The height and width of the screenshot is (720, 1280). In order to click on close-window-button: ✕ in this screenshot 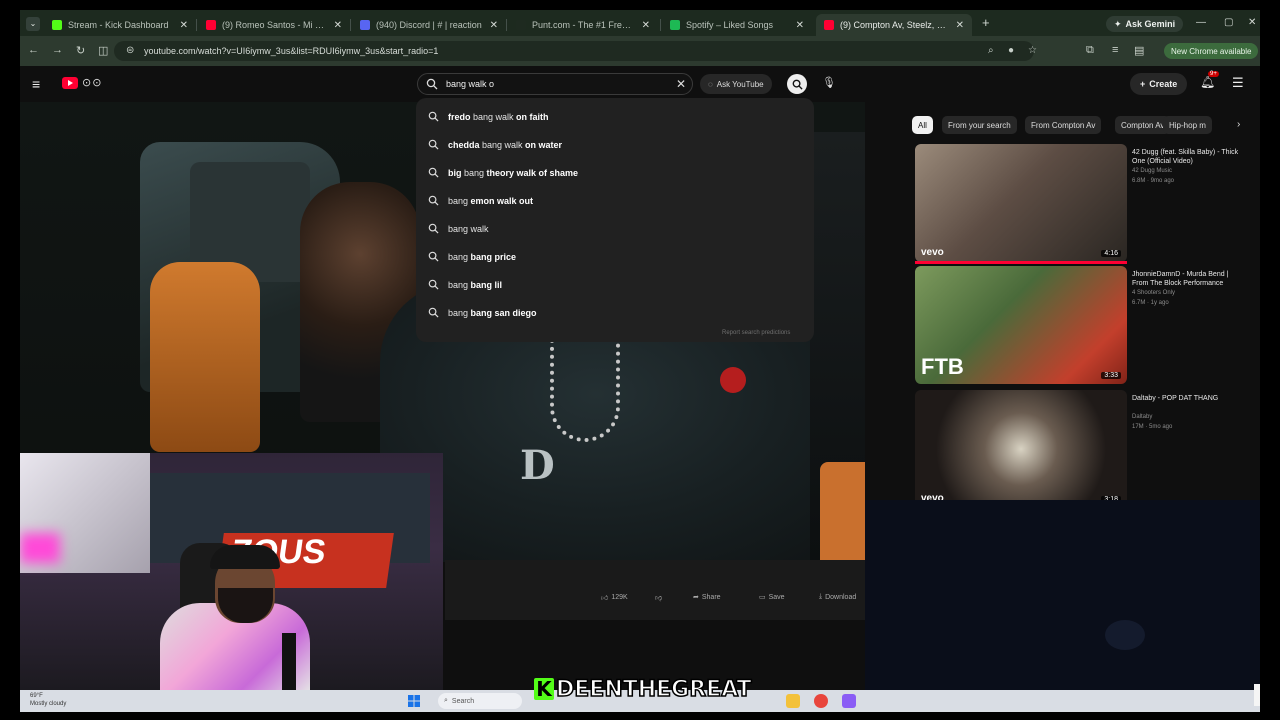, I will do `click(1252, 22)`.